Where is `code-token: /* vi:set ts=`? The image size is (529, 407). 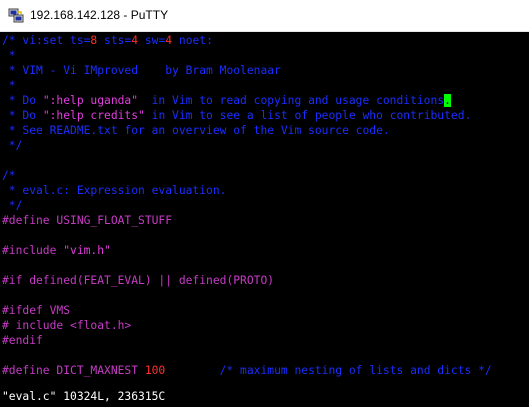
code-token: /* vi:set ts= is located at coordinates (46, 40).